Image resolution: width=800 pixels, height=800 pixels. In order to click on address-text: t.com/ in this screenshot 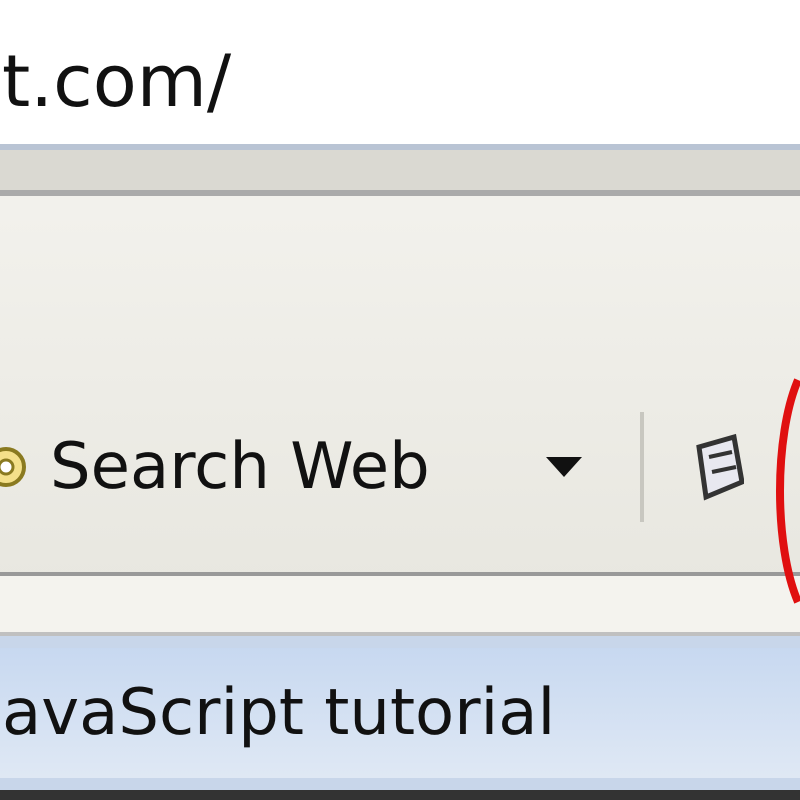, I will do `click(117, 81)`.